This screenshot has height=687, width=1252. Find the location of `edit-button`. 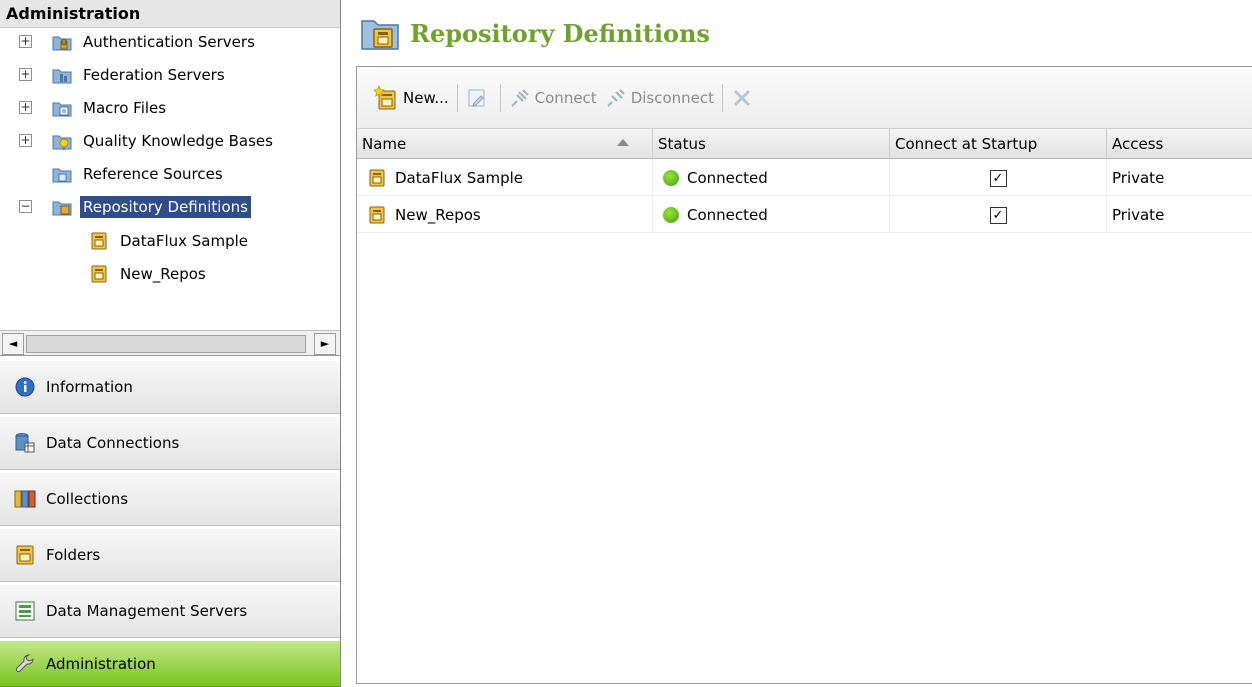

edit-button is located at coordinates (479, 98).